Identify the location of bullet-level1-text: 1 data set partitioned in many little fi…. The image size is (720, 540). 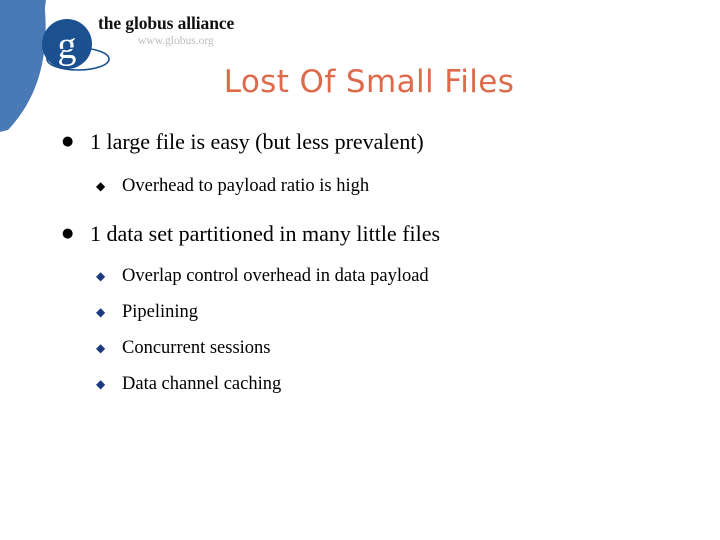
(265, 233).